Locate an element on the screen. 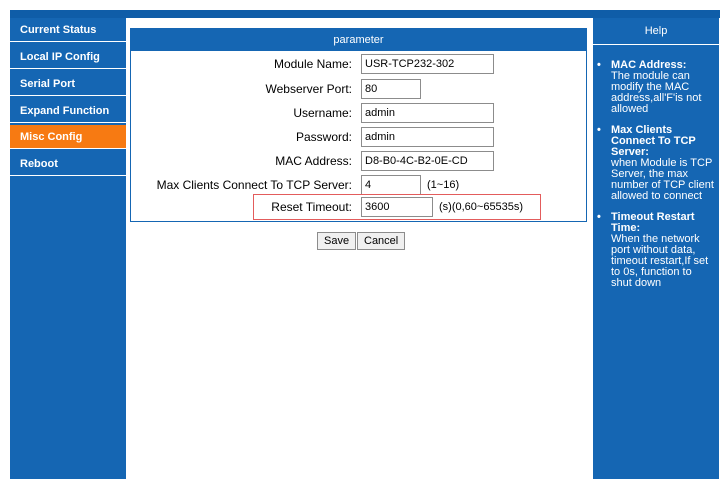 The image size is (720, 479). help-title: Help is located at coordinates (656, 31).